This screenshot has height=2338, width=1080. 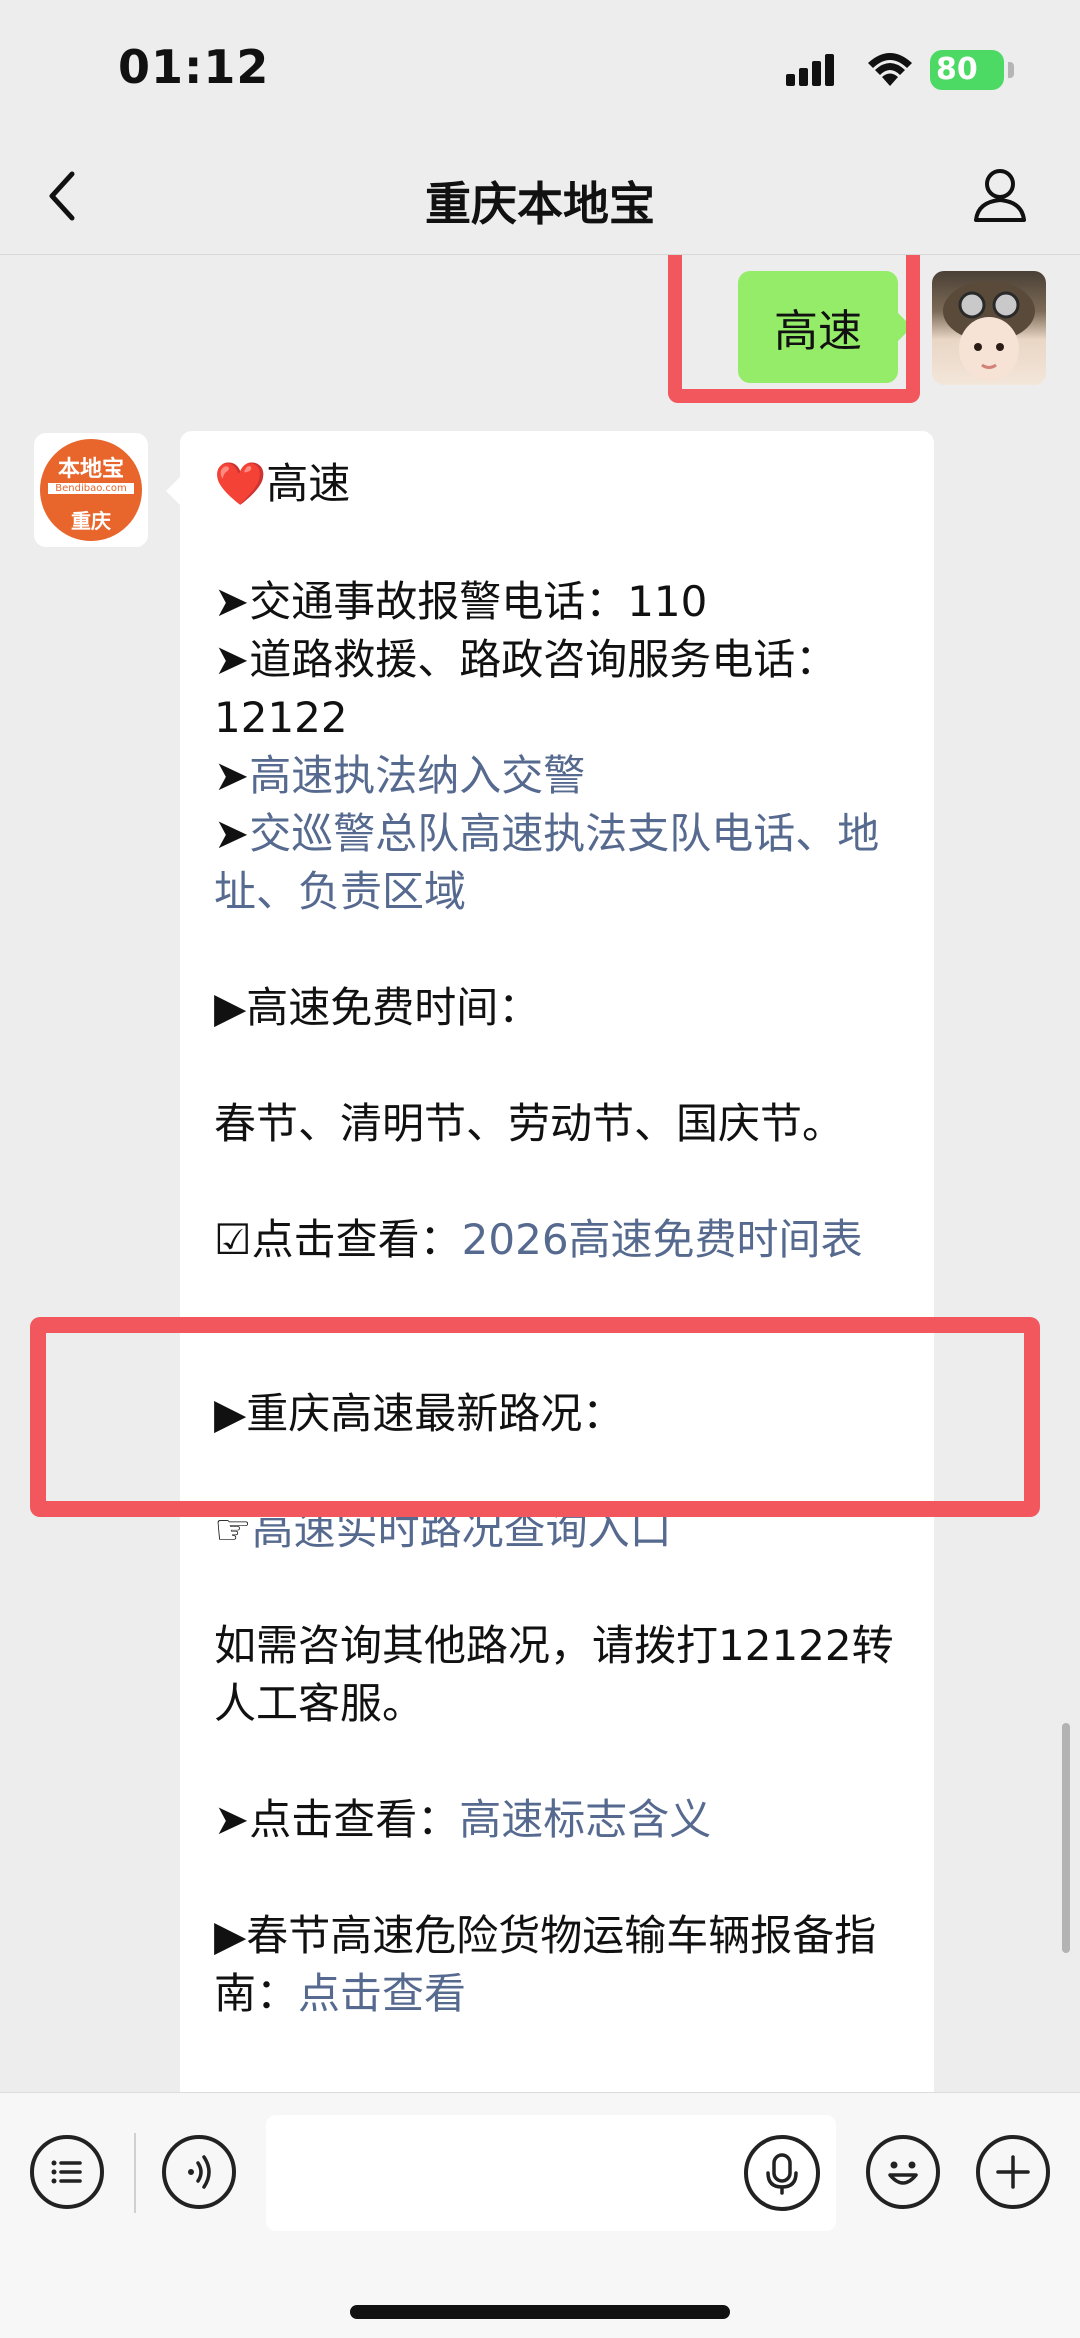 I want to click on link-enforcement: 高速执法纳入交警, so click(x=417, y=775).